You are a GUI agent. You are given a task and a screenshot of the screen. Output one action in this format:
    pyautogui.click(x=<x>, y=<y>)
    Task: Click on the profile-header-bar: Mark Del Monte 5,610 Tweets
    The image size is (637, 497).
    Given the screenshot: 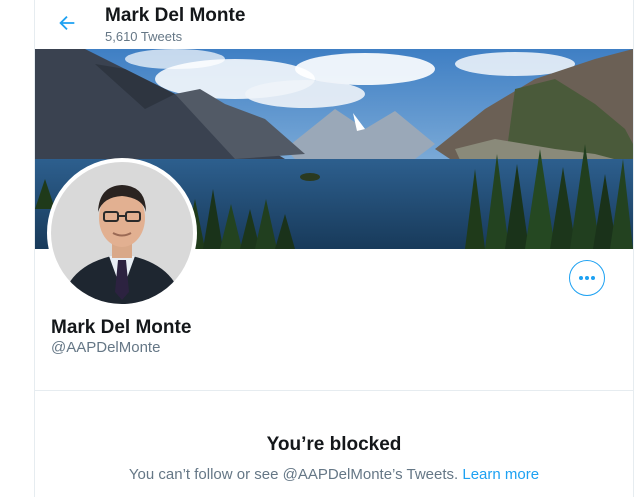 What is the action you would take?
    pyautogui.click(x=334, y=24)
    